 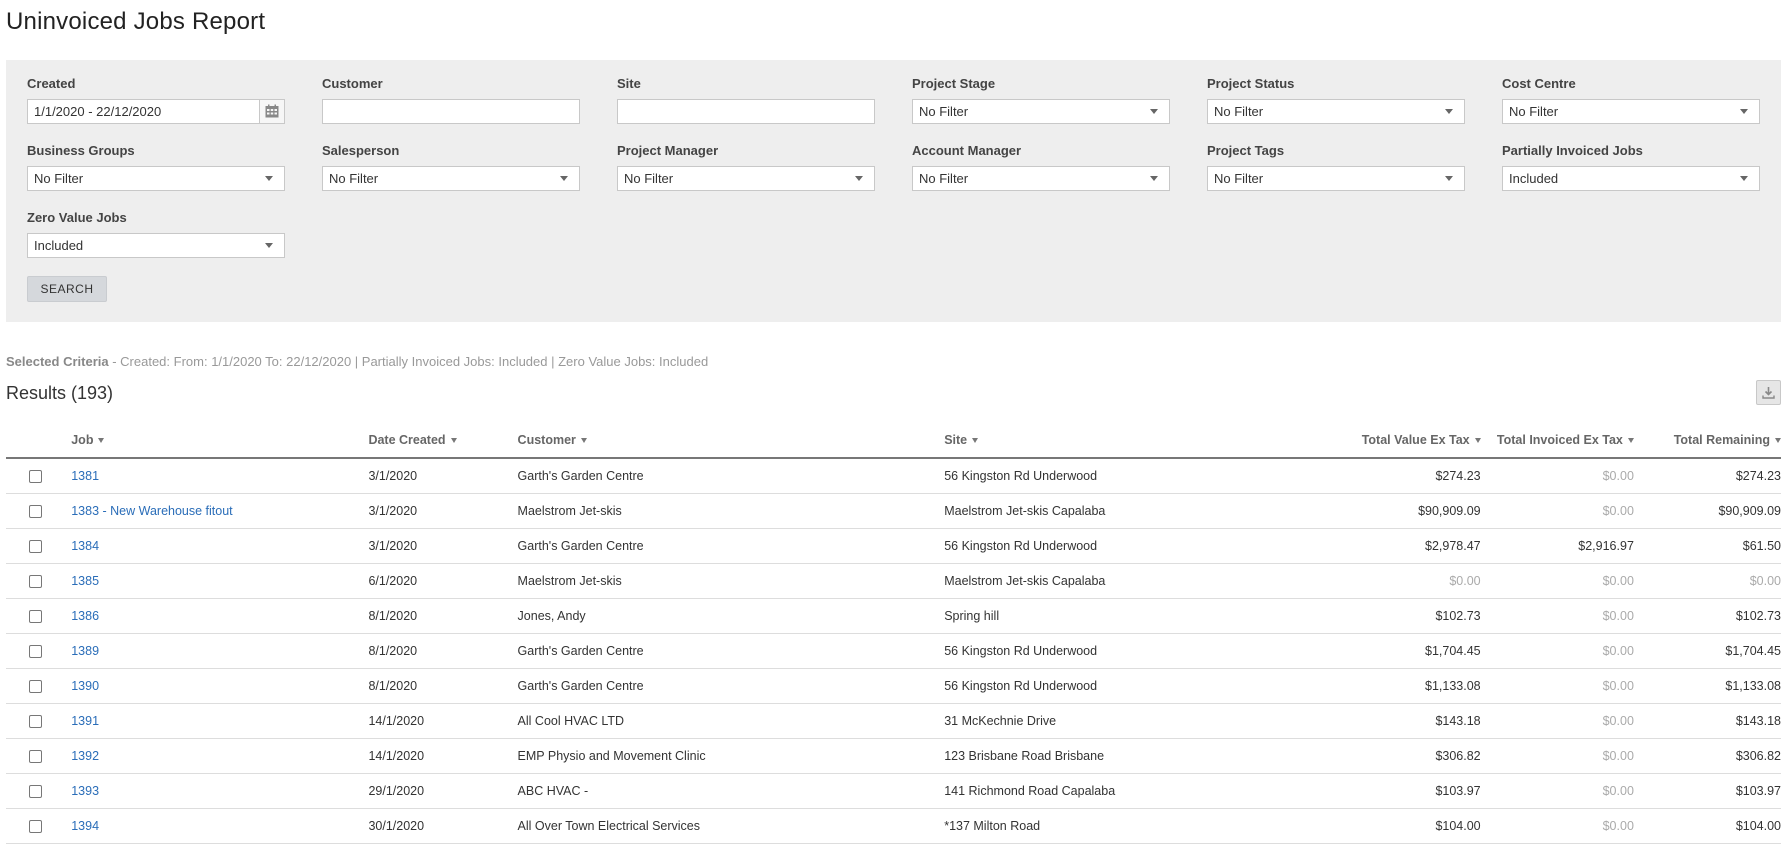 What do you see at coordinates (60, 393) in the screenshot?
I see `results-title: Results (193)` at bounding box center [60, 393].